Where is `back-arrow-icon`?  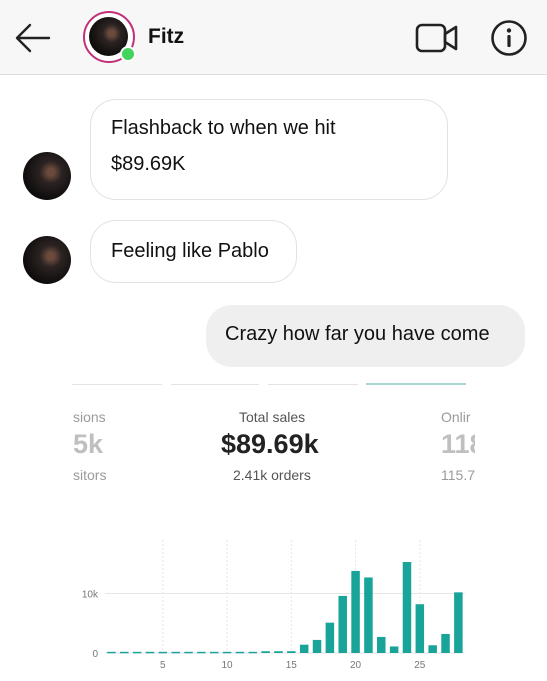 back-arrow-icon is located at coordinates (33, 38).